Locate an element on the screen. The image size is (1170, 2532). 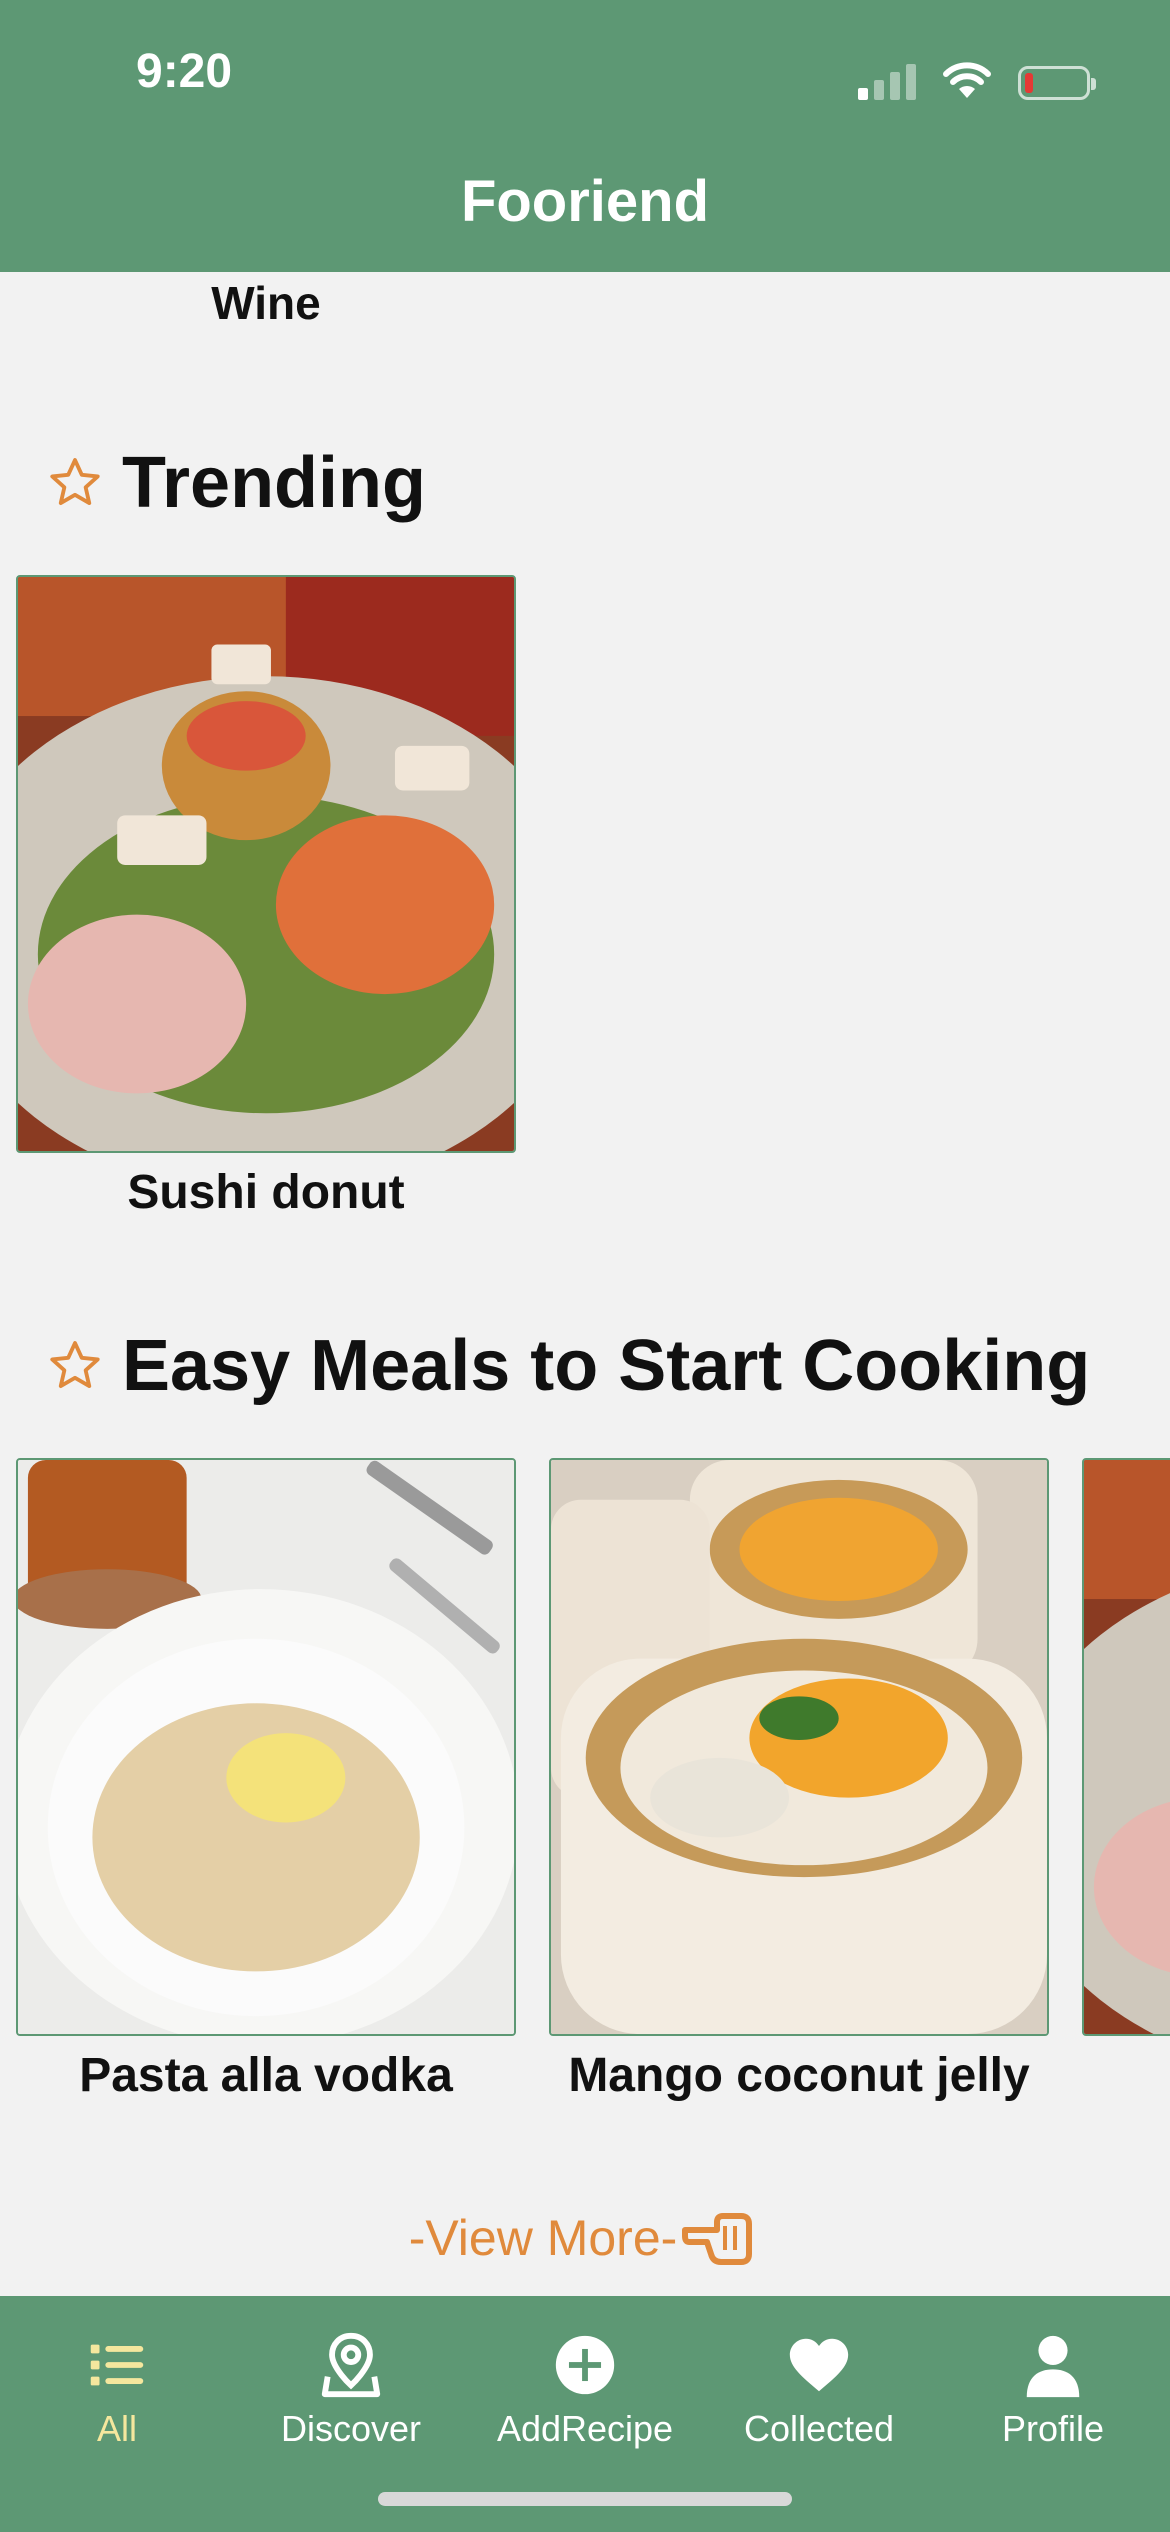
tab-label: AddRecipe is located at coordinates (585, 2428).